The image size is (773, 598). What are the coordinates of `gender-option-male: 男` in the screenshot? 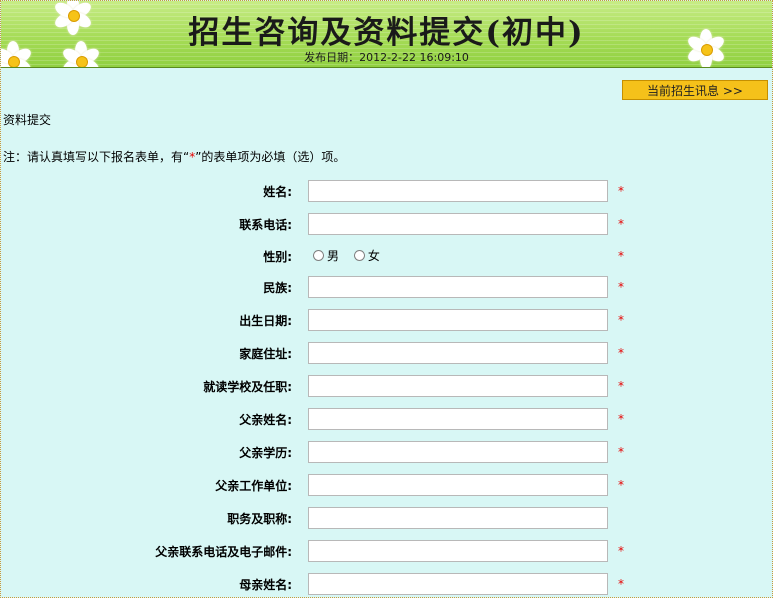 It's located at (326, 256).